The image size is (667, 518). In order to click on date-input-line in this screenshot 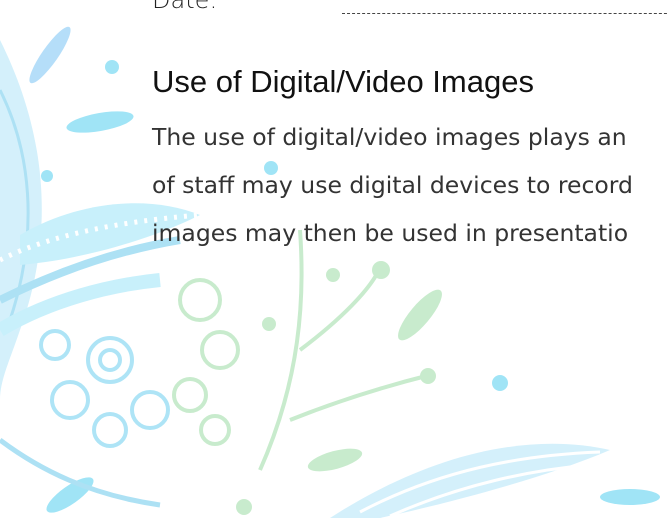, I will do `click(504, 13)`.